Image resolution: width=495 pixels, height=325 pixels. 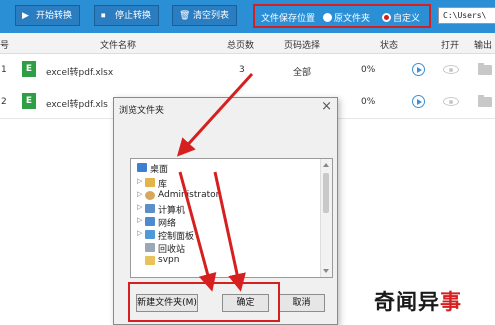 What do you see at coordinates (229, 231) in the screenshot?
I see `arrow-to-ok` at bounding box center [229, 231].